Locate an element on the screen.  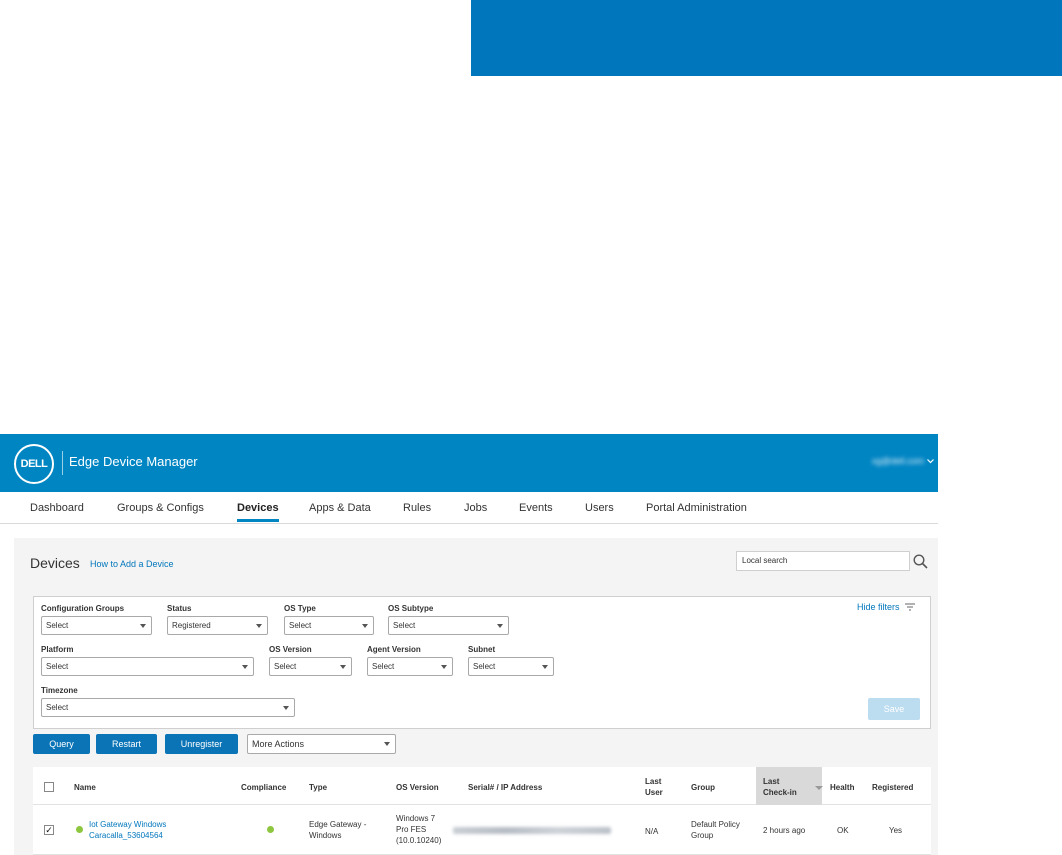
device-registered: Yes is located at coordinates (896, 830).